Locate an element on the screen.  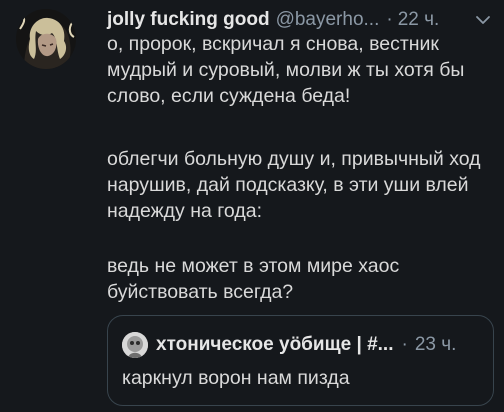
quoted-tweet-timestamp: 23 ч. is located at coordinates (436, 345).